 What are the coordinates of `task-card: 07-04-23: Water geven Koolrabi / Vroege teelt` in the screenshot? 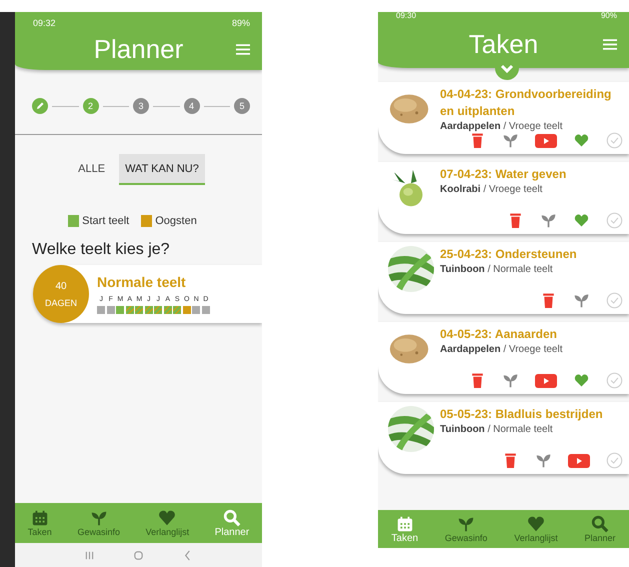 It's located at (503, 198).